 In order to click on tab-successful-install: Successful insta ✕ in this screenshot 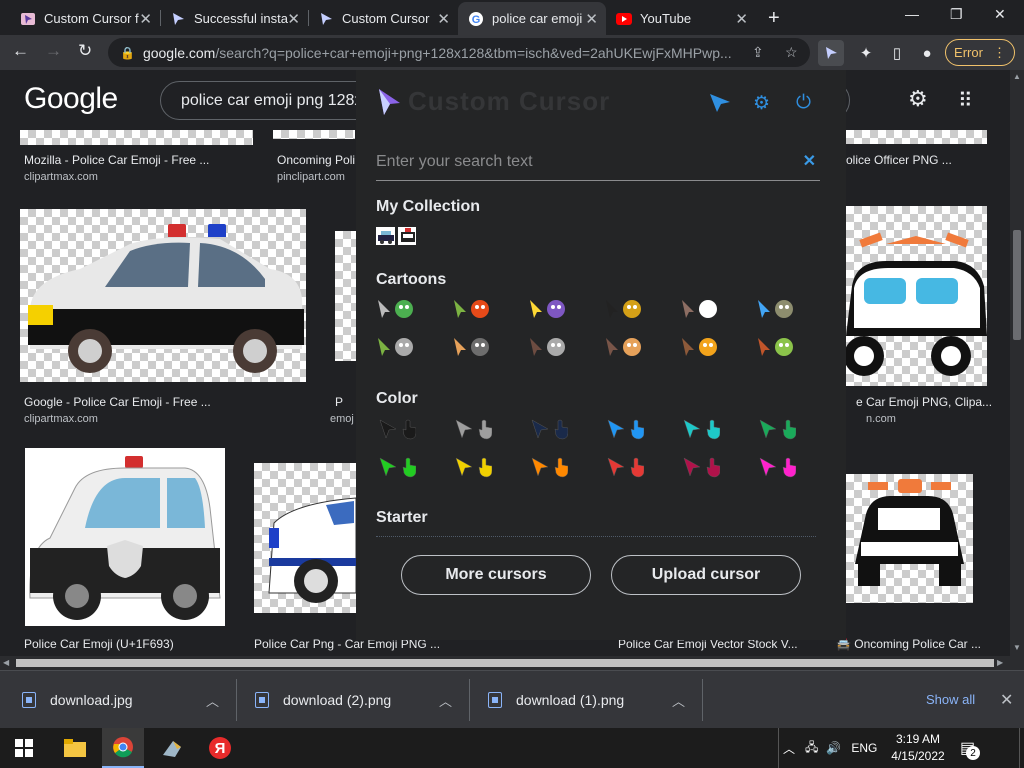, I will do `click(234, 18)`.